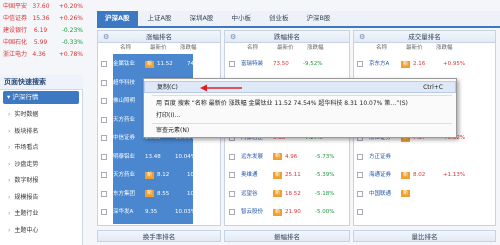 Image resolution: width=500 pixels, height=245 pixels. I want to click on losers-header: ⚙ 跌幅排名, so click(287, 37).